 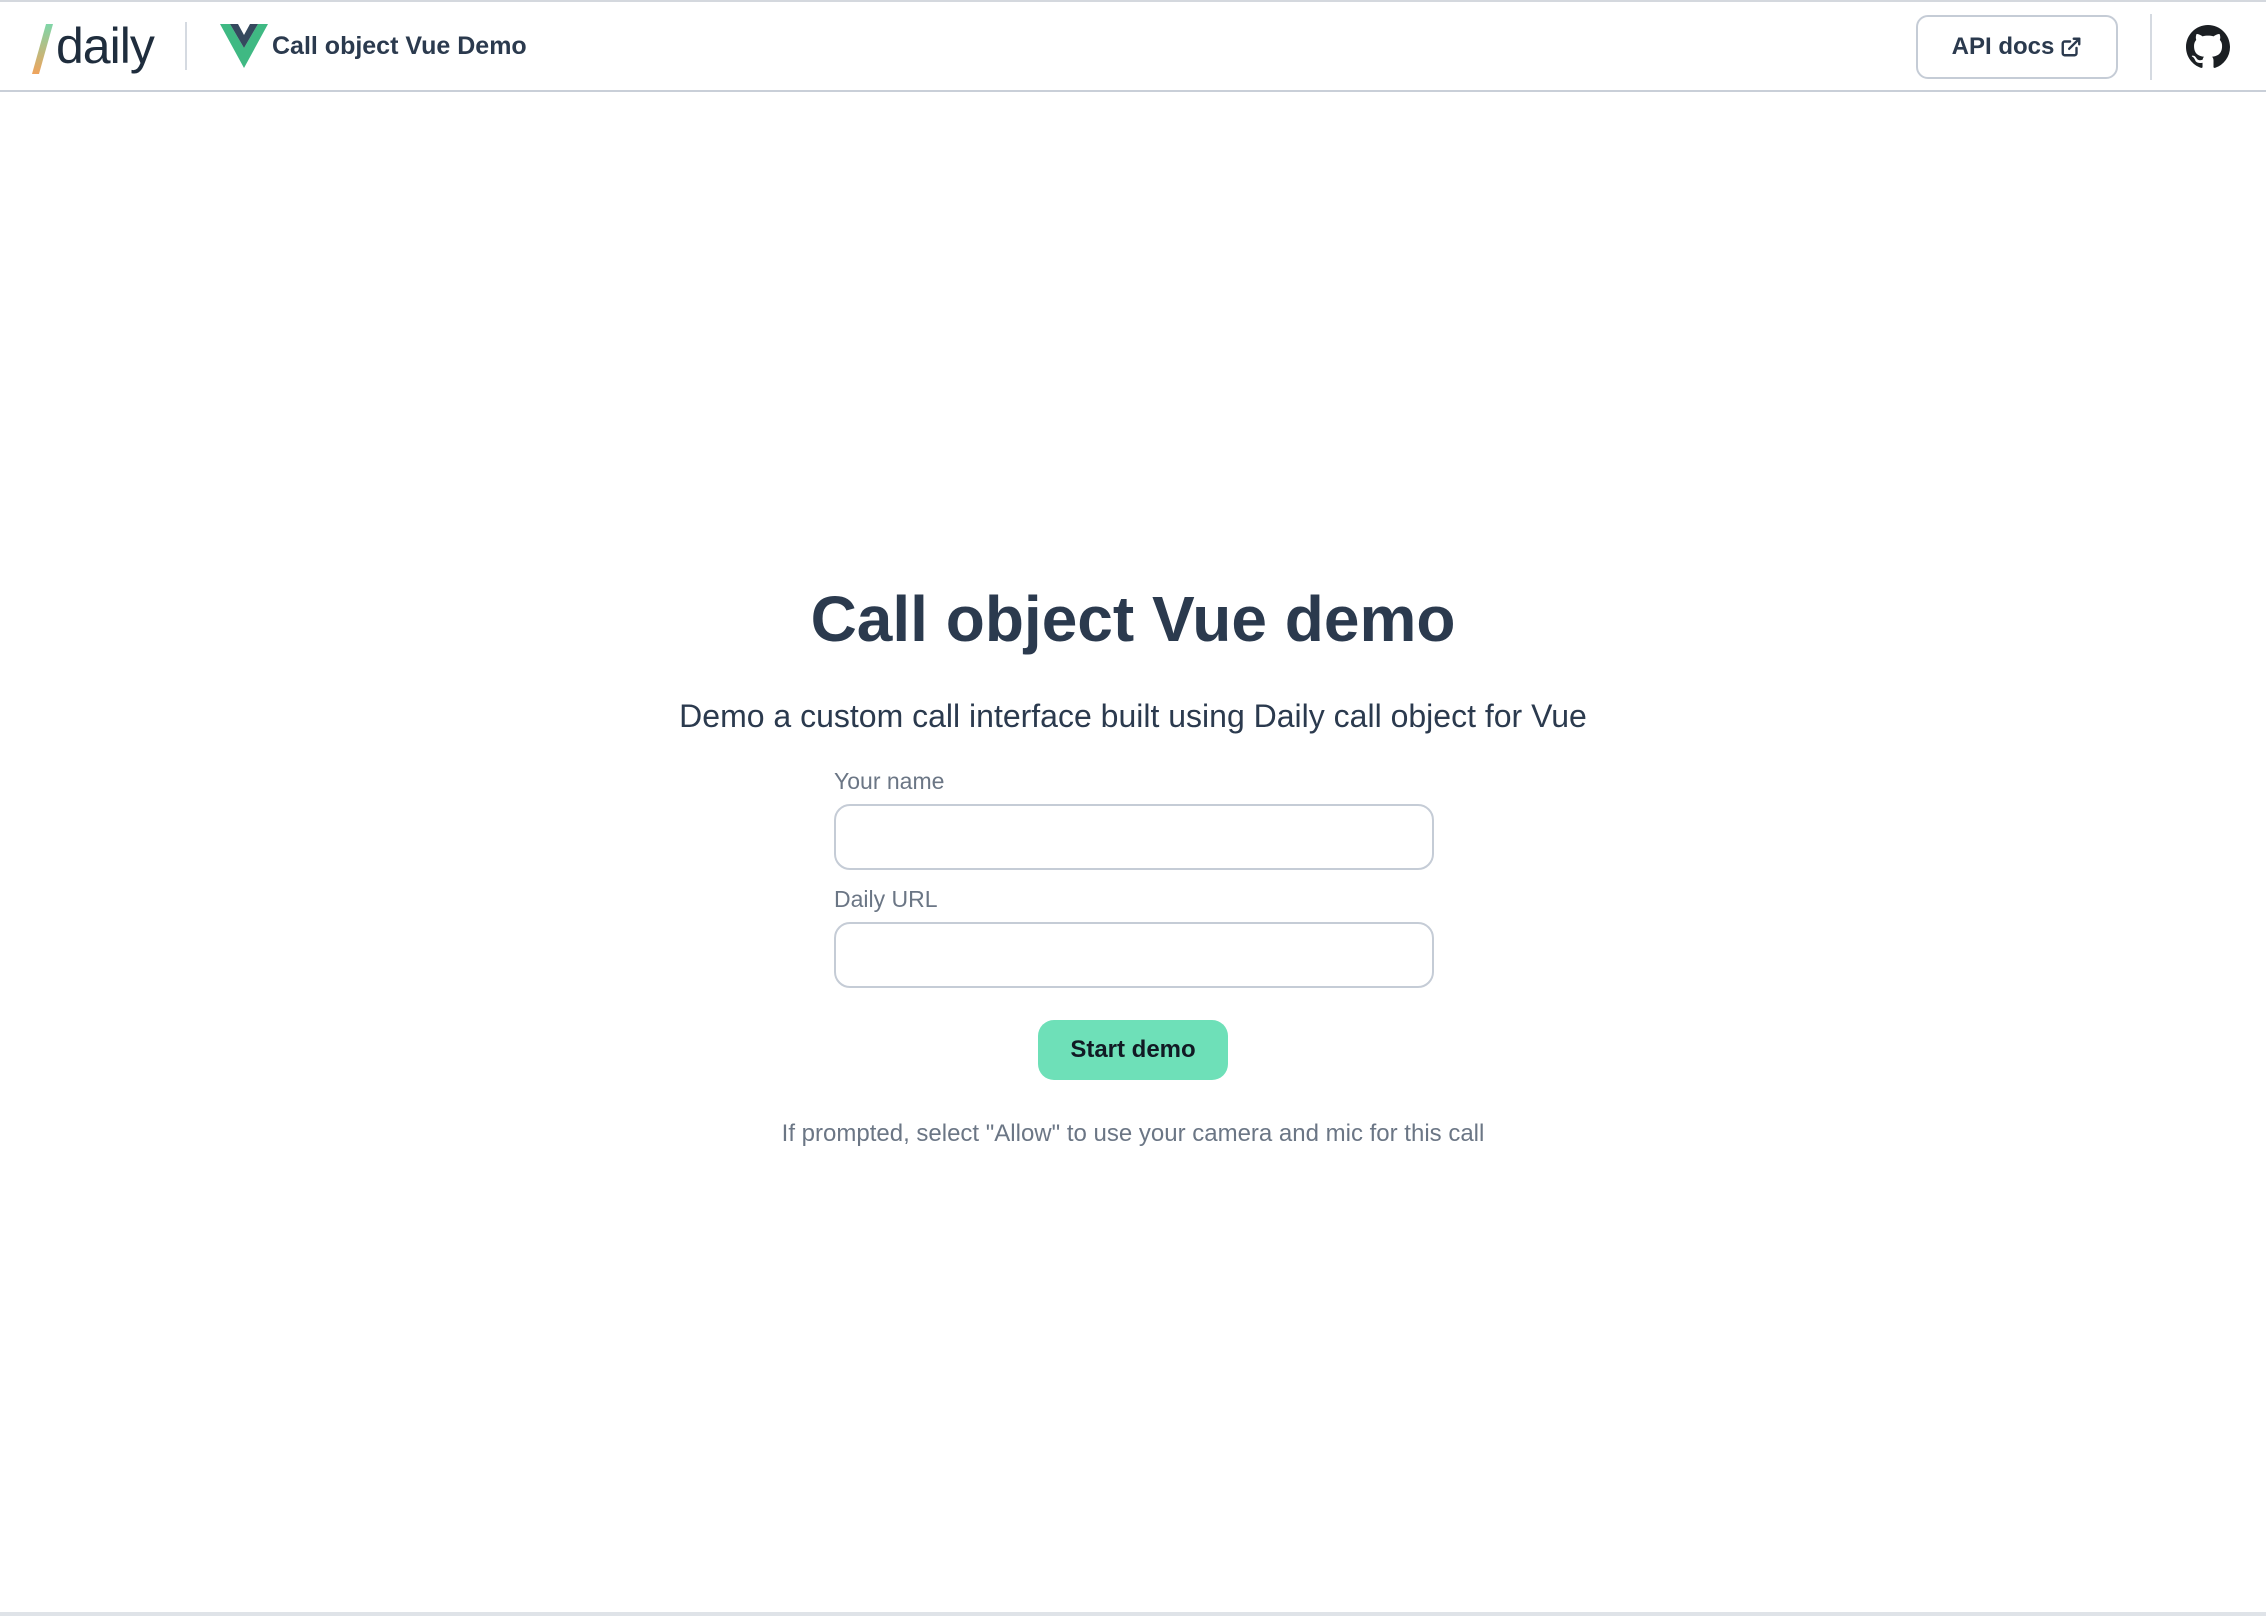 What do you see at coordinates (1133, 1614) in the screenshot?
I see `window-bottom-edge` at bounding box center [1133, 1614].